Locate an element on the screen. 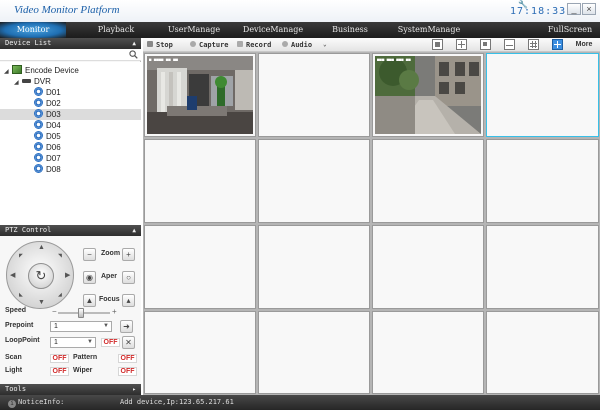 The image size is (600, 410). channel-item: D04 is located at coordinates (47, 125).